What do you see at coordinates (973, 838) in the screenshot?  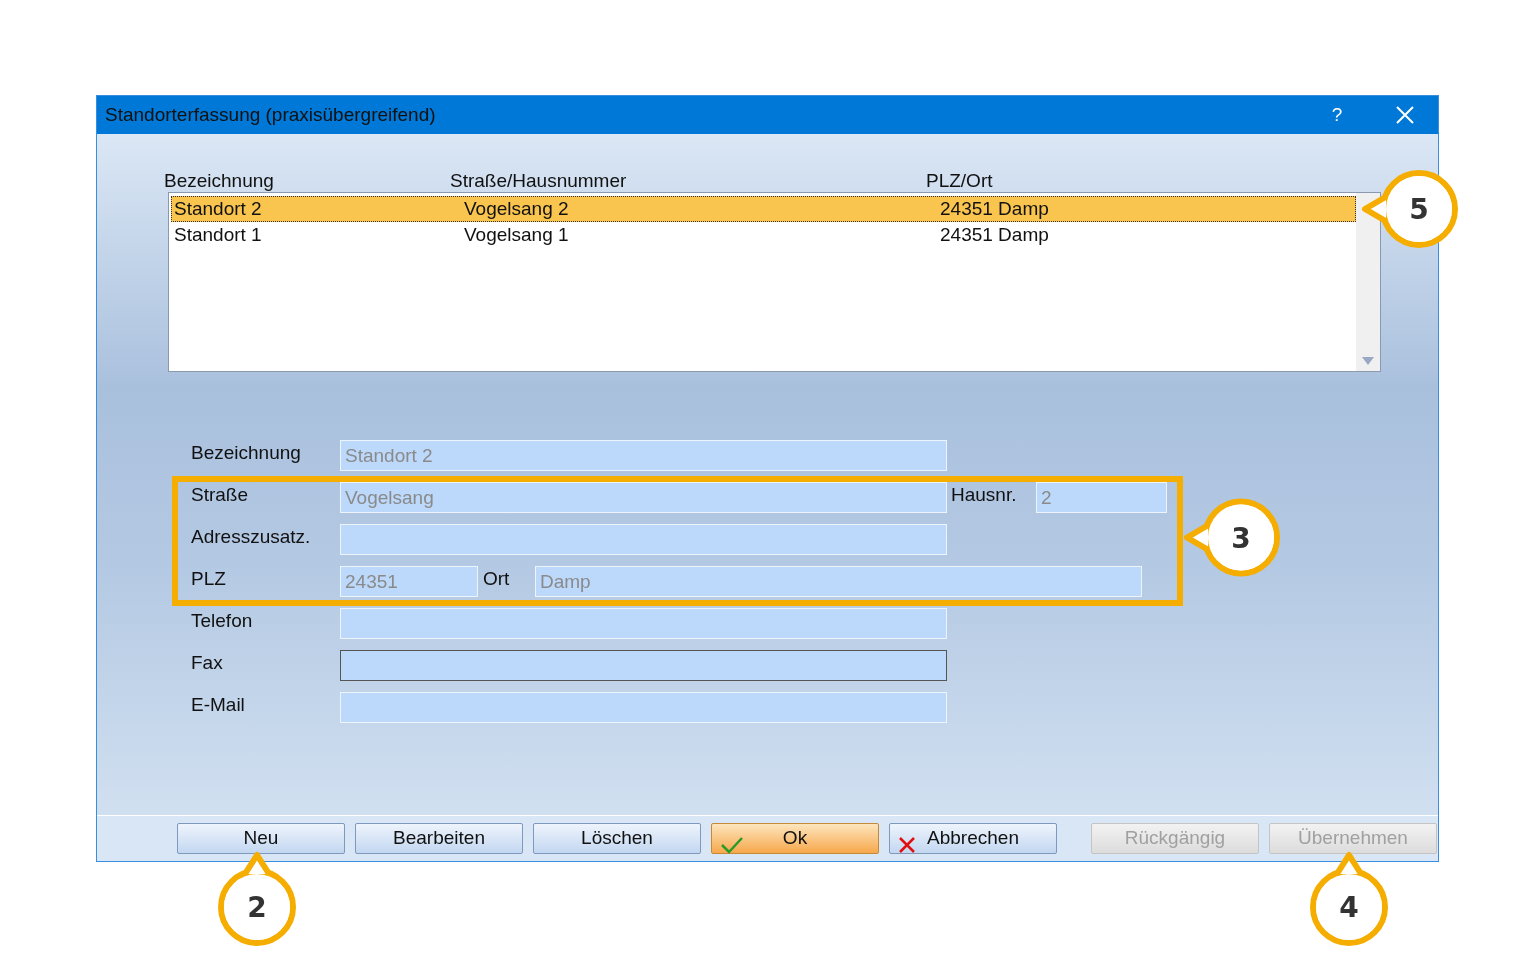 I see `dialog-button: Abbrechen` at bounding box center [973, 838].